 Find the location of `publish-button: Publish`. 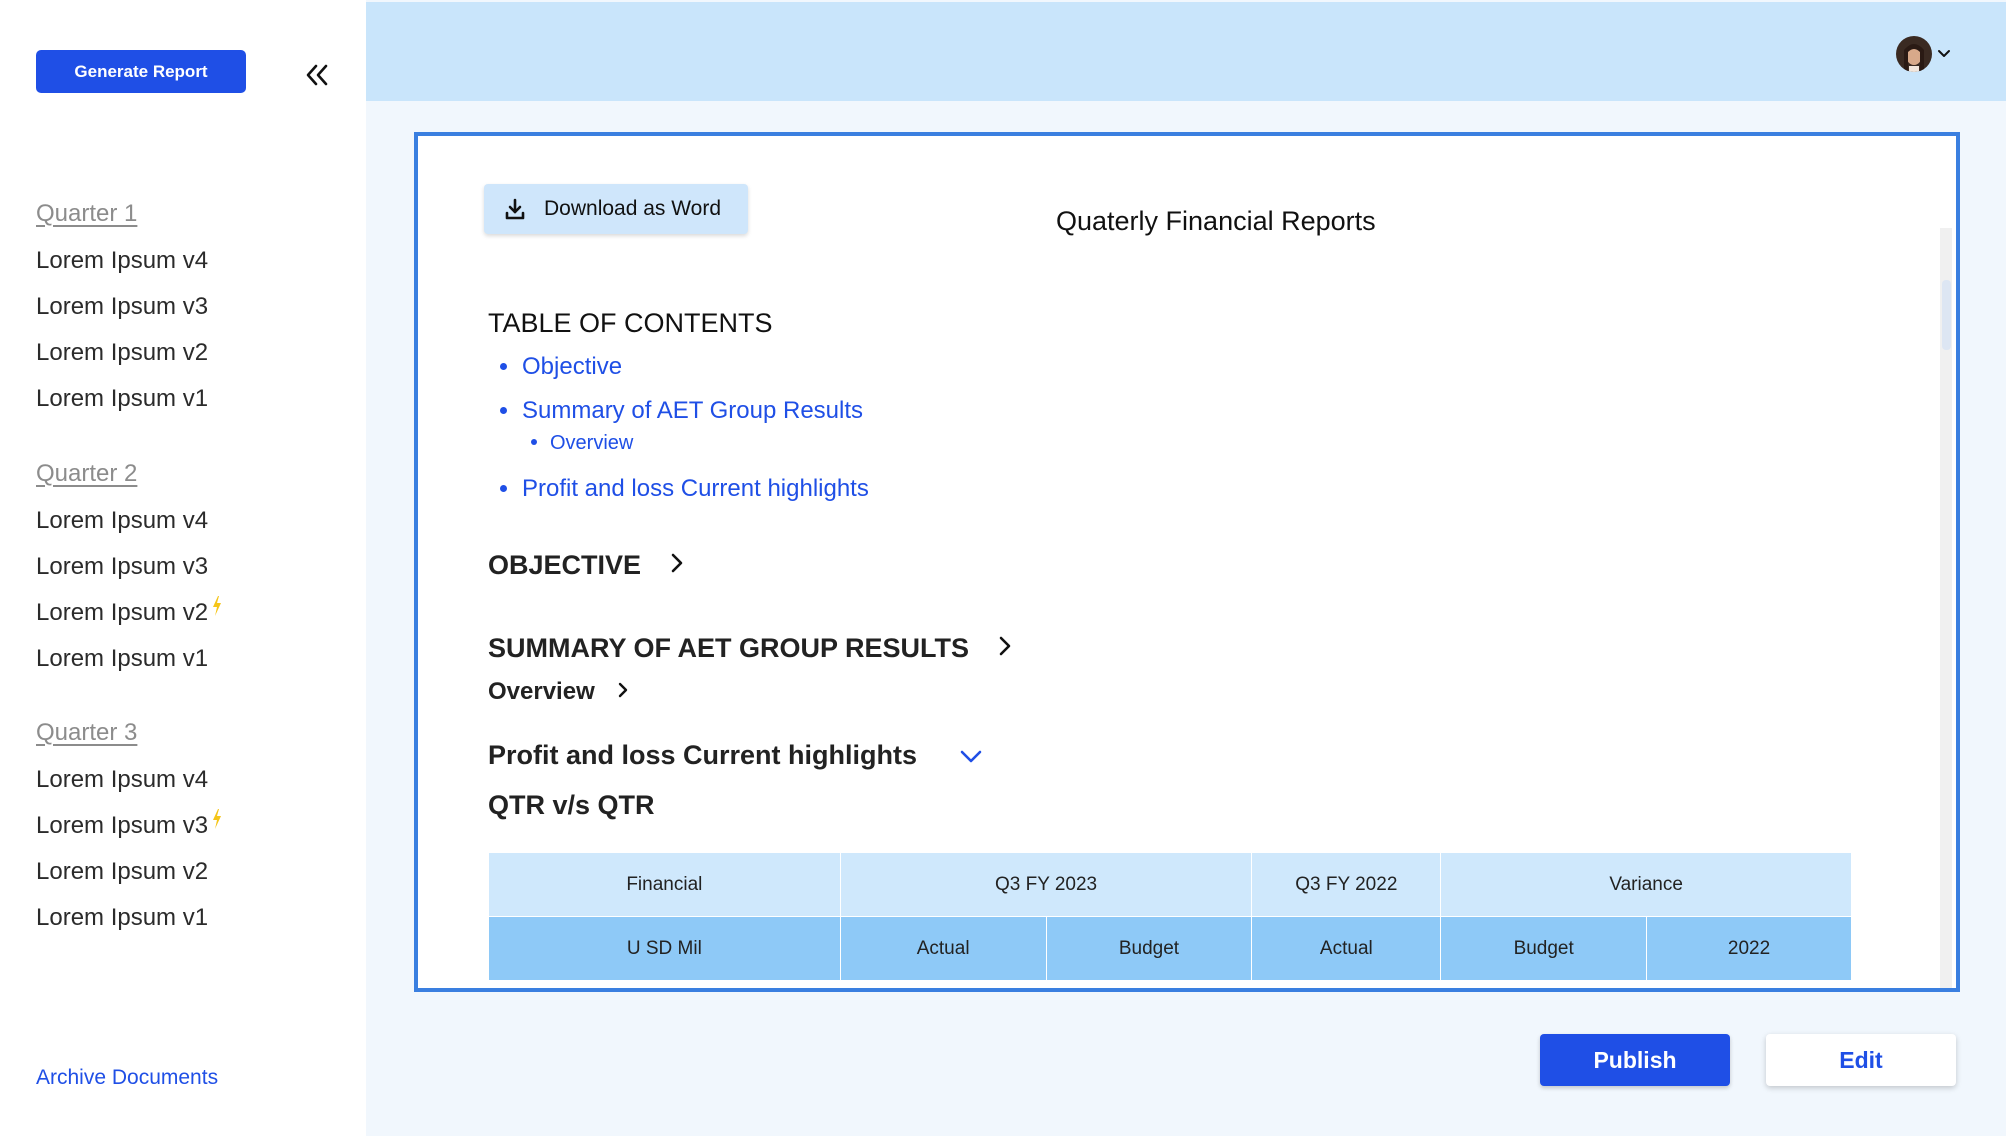

publish-button: Publish is located at coordinates (1635, 1060).